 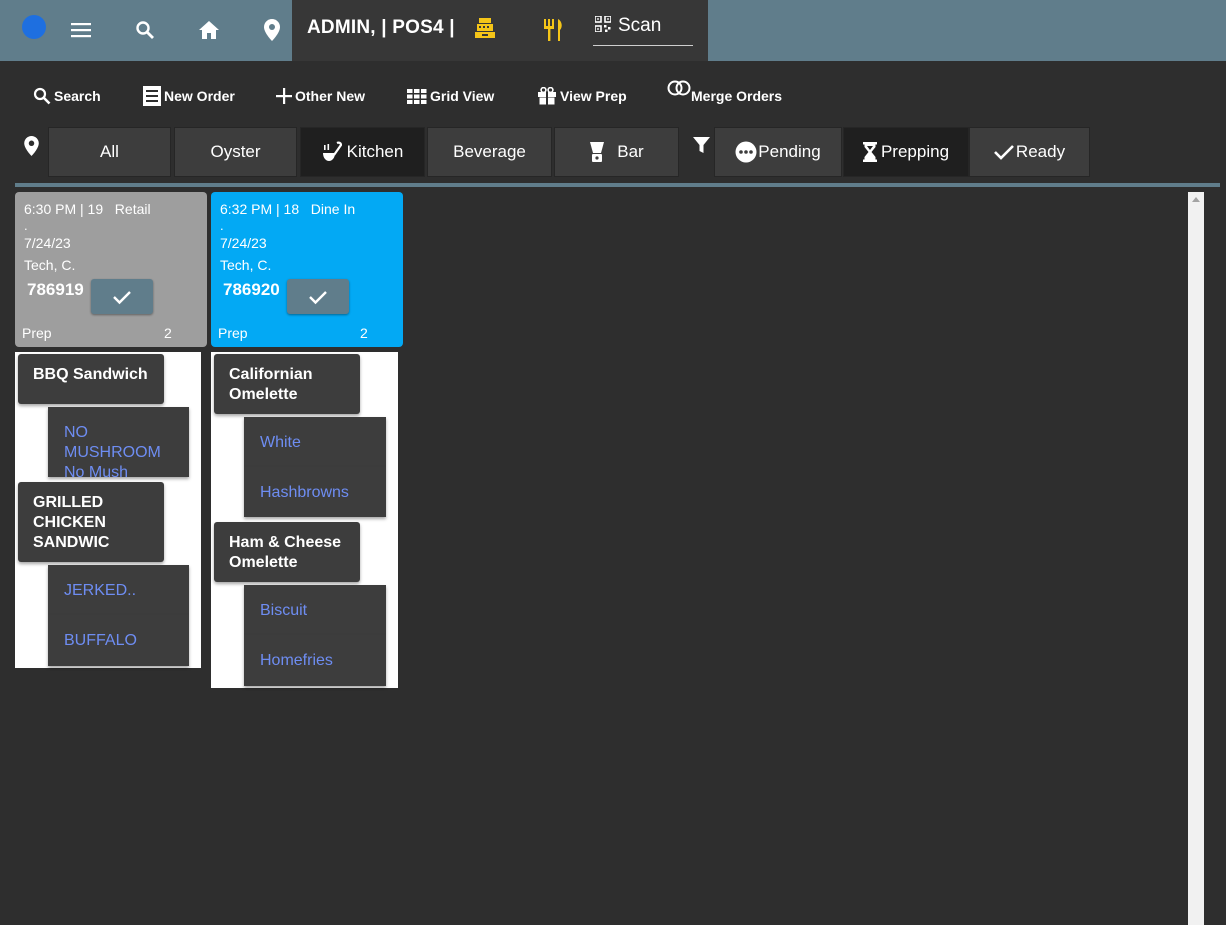 I want to click on station-all-label: All, so click(x=109, y=151).